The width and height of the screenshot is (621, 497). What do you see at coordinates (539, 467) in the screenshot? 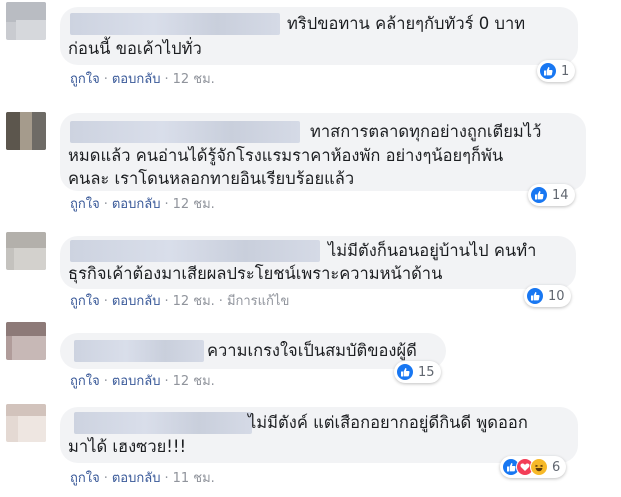
I see `haha-icon` at bounding box center [539, 467].